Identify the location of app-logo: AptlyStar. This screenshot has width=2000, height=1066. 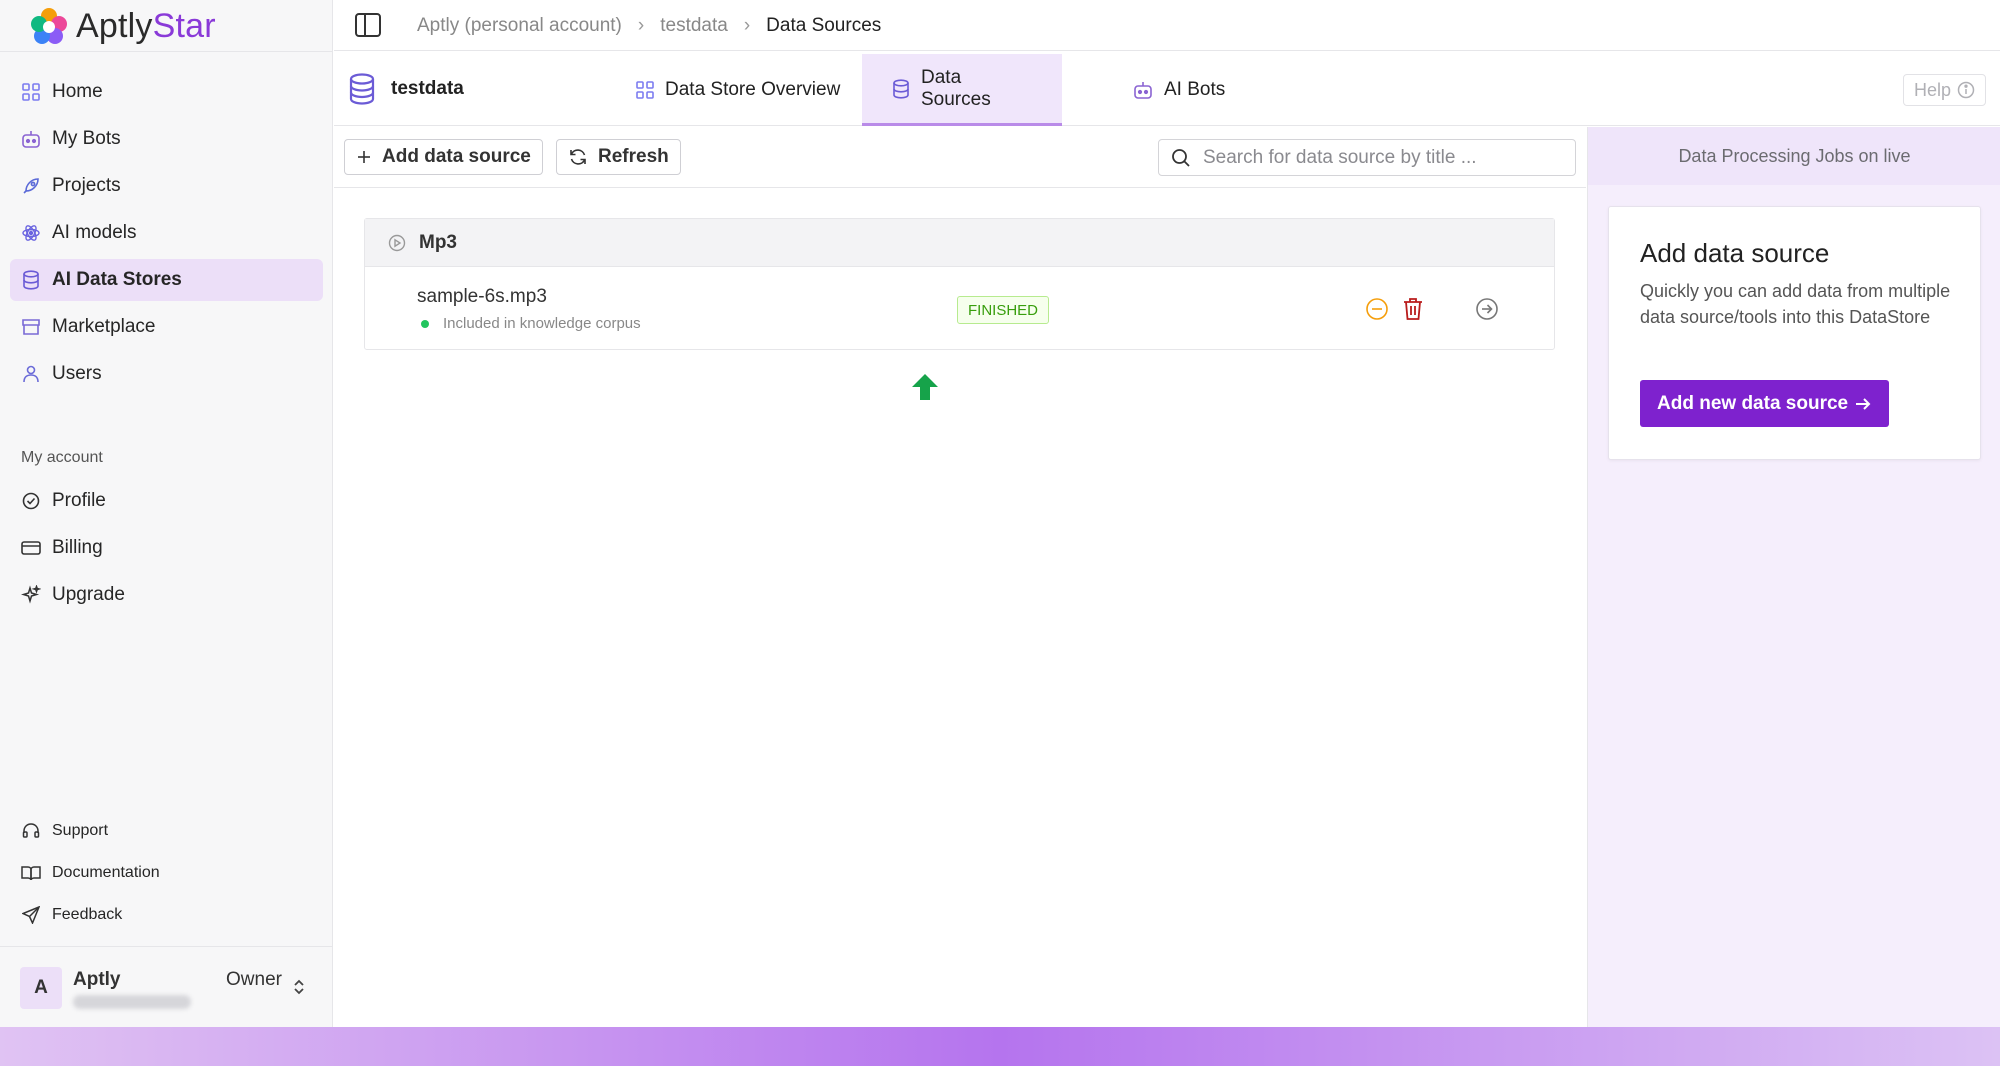
(123, 26).